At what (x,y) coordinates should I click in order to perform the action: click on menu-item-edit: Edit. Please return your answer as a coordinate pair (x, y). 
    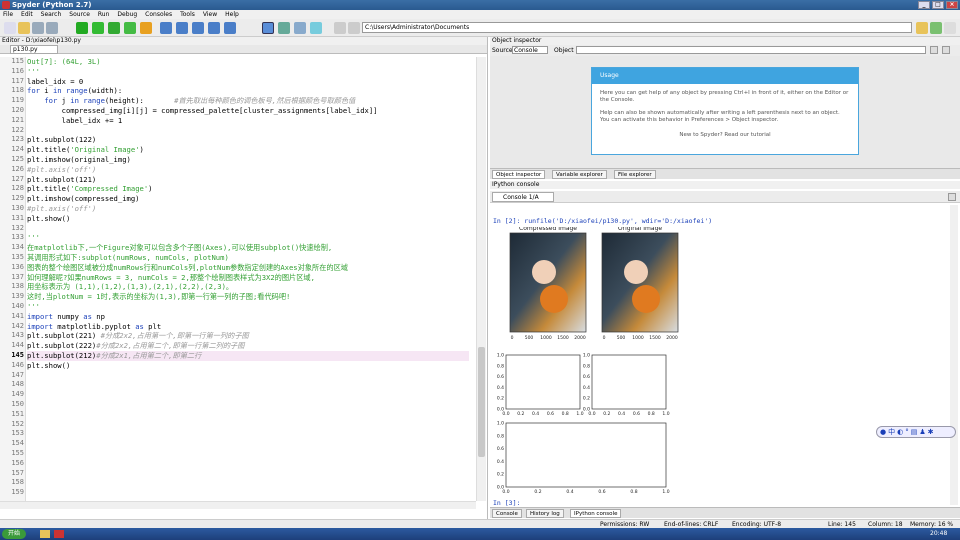
    Looking at the image, I should click on (27, 14).